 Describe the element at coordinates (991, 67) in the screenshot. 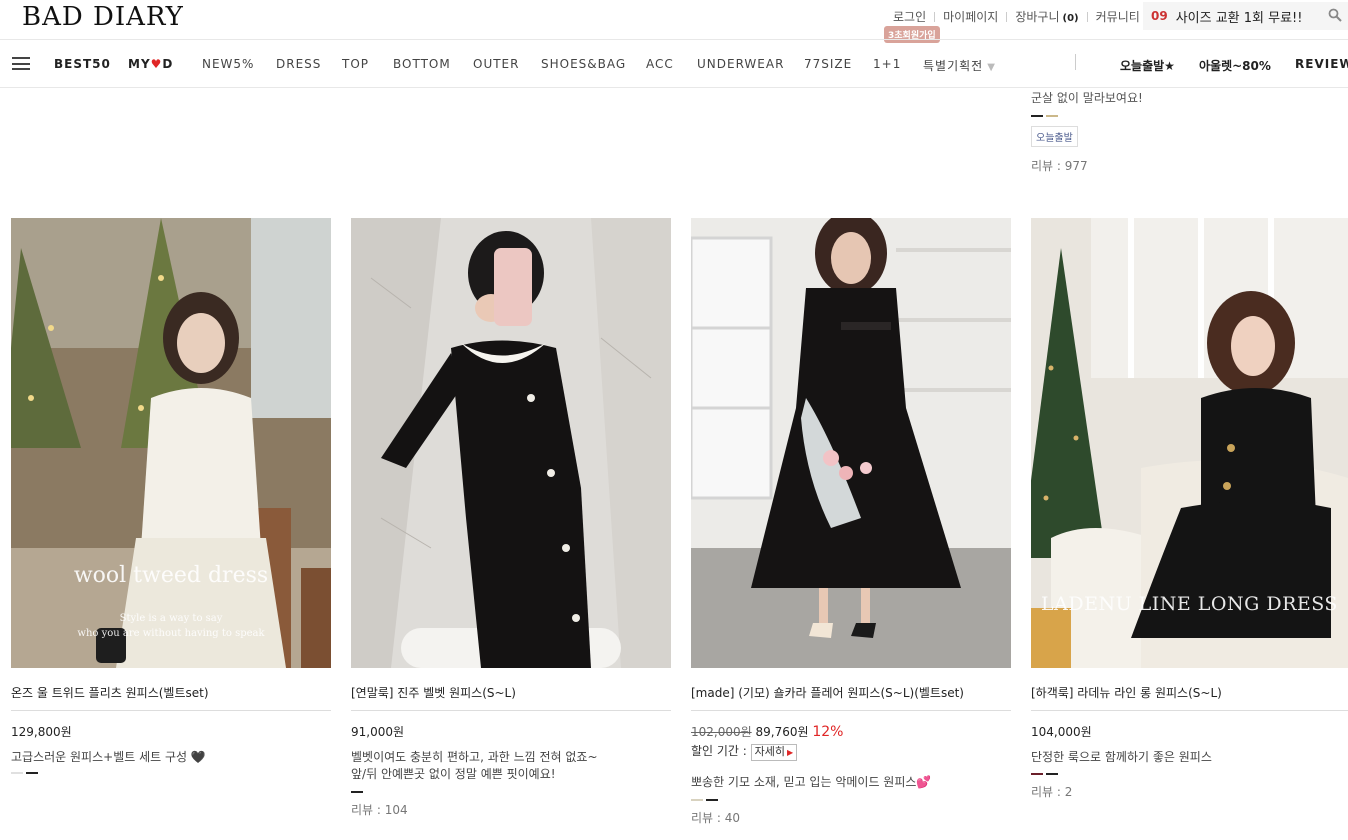

I see `caret-down-icon: ▼` at that location.